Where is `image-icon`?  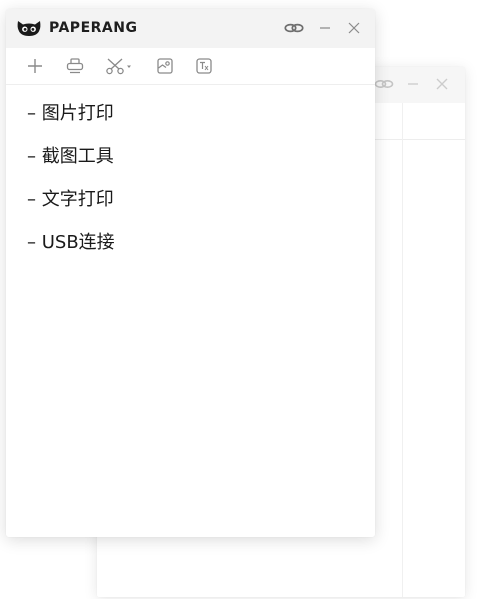
image-icon is located at coordinates (165, 66).